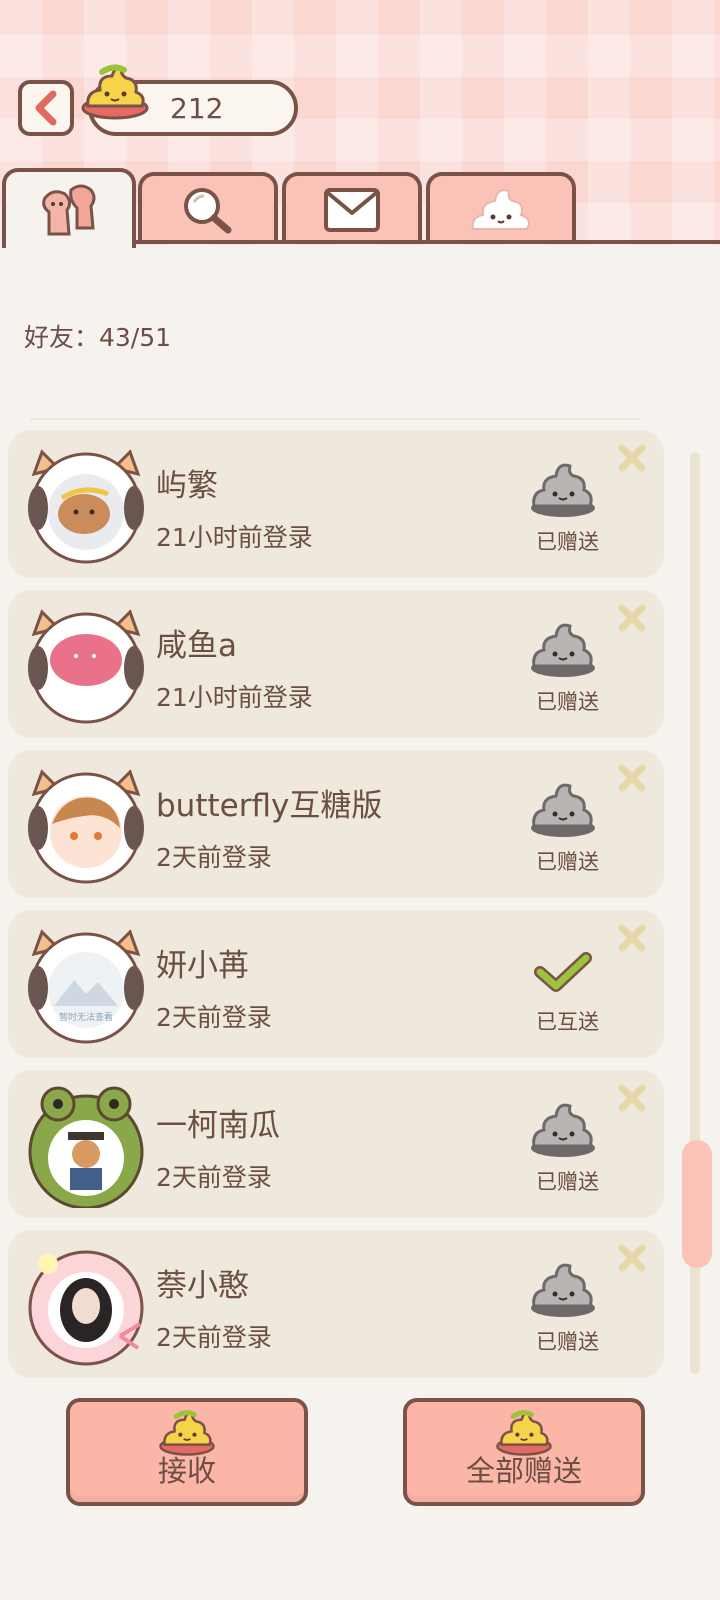 This screenshot has width=720, height=1600. Describe the element at coordinates (336, 1144) in the screenshot. I see `friend-row: 一柯南瓜 2天前登录 已赠送` at that location.